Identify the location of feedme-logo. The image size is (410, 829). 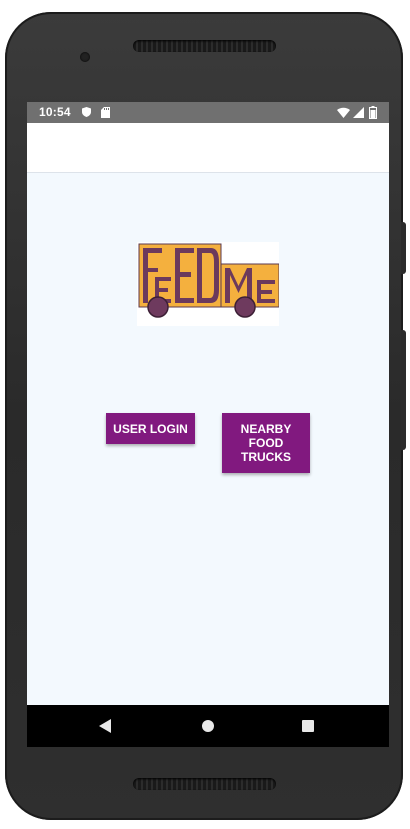
(208, 284).